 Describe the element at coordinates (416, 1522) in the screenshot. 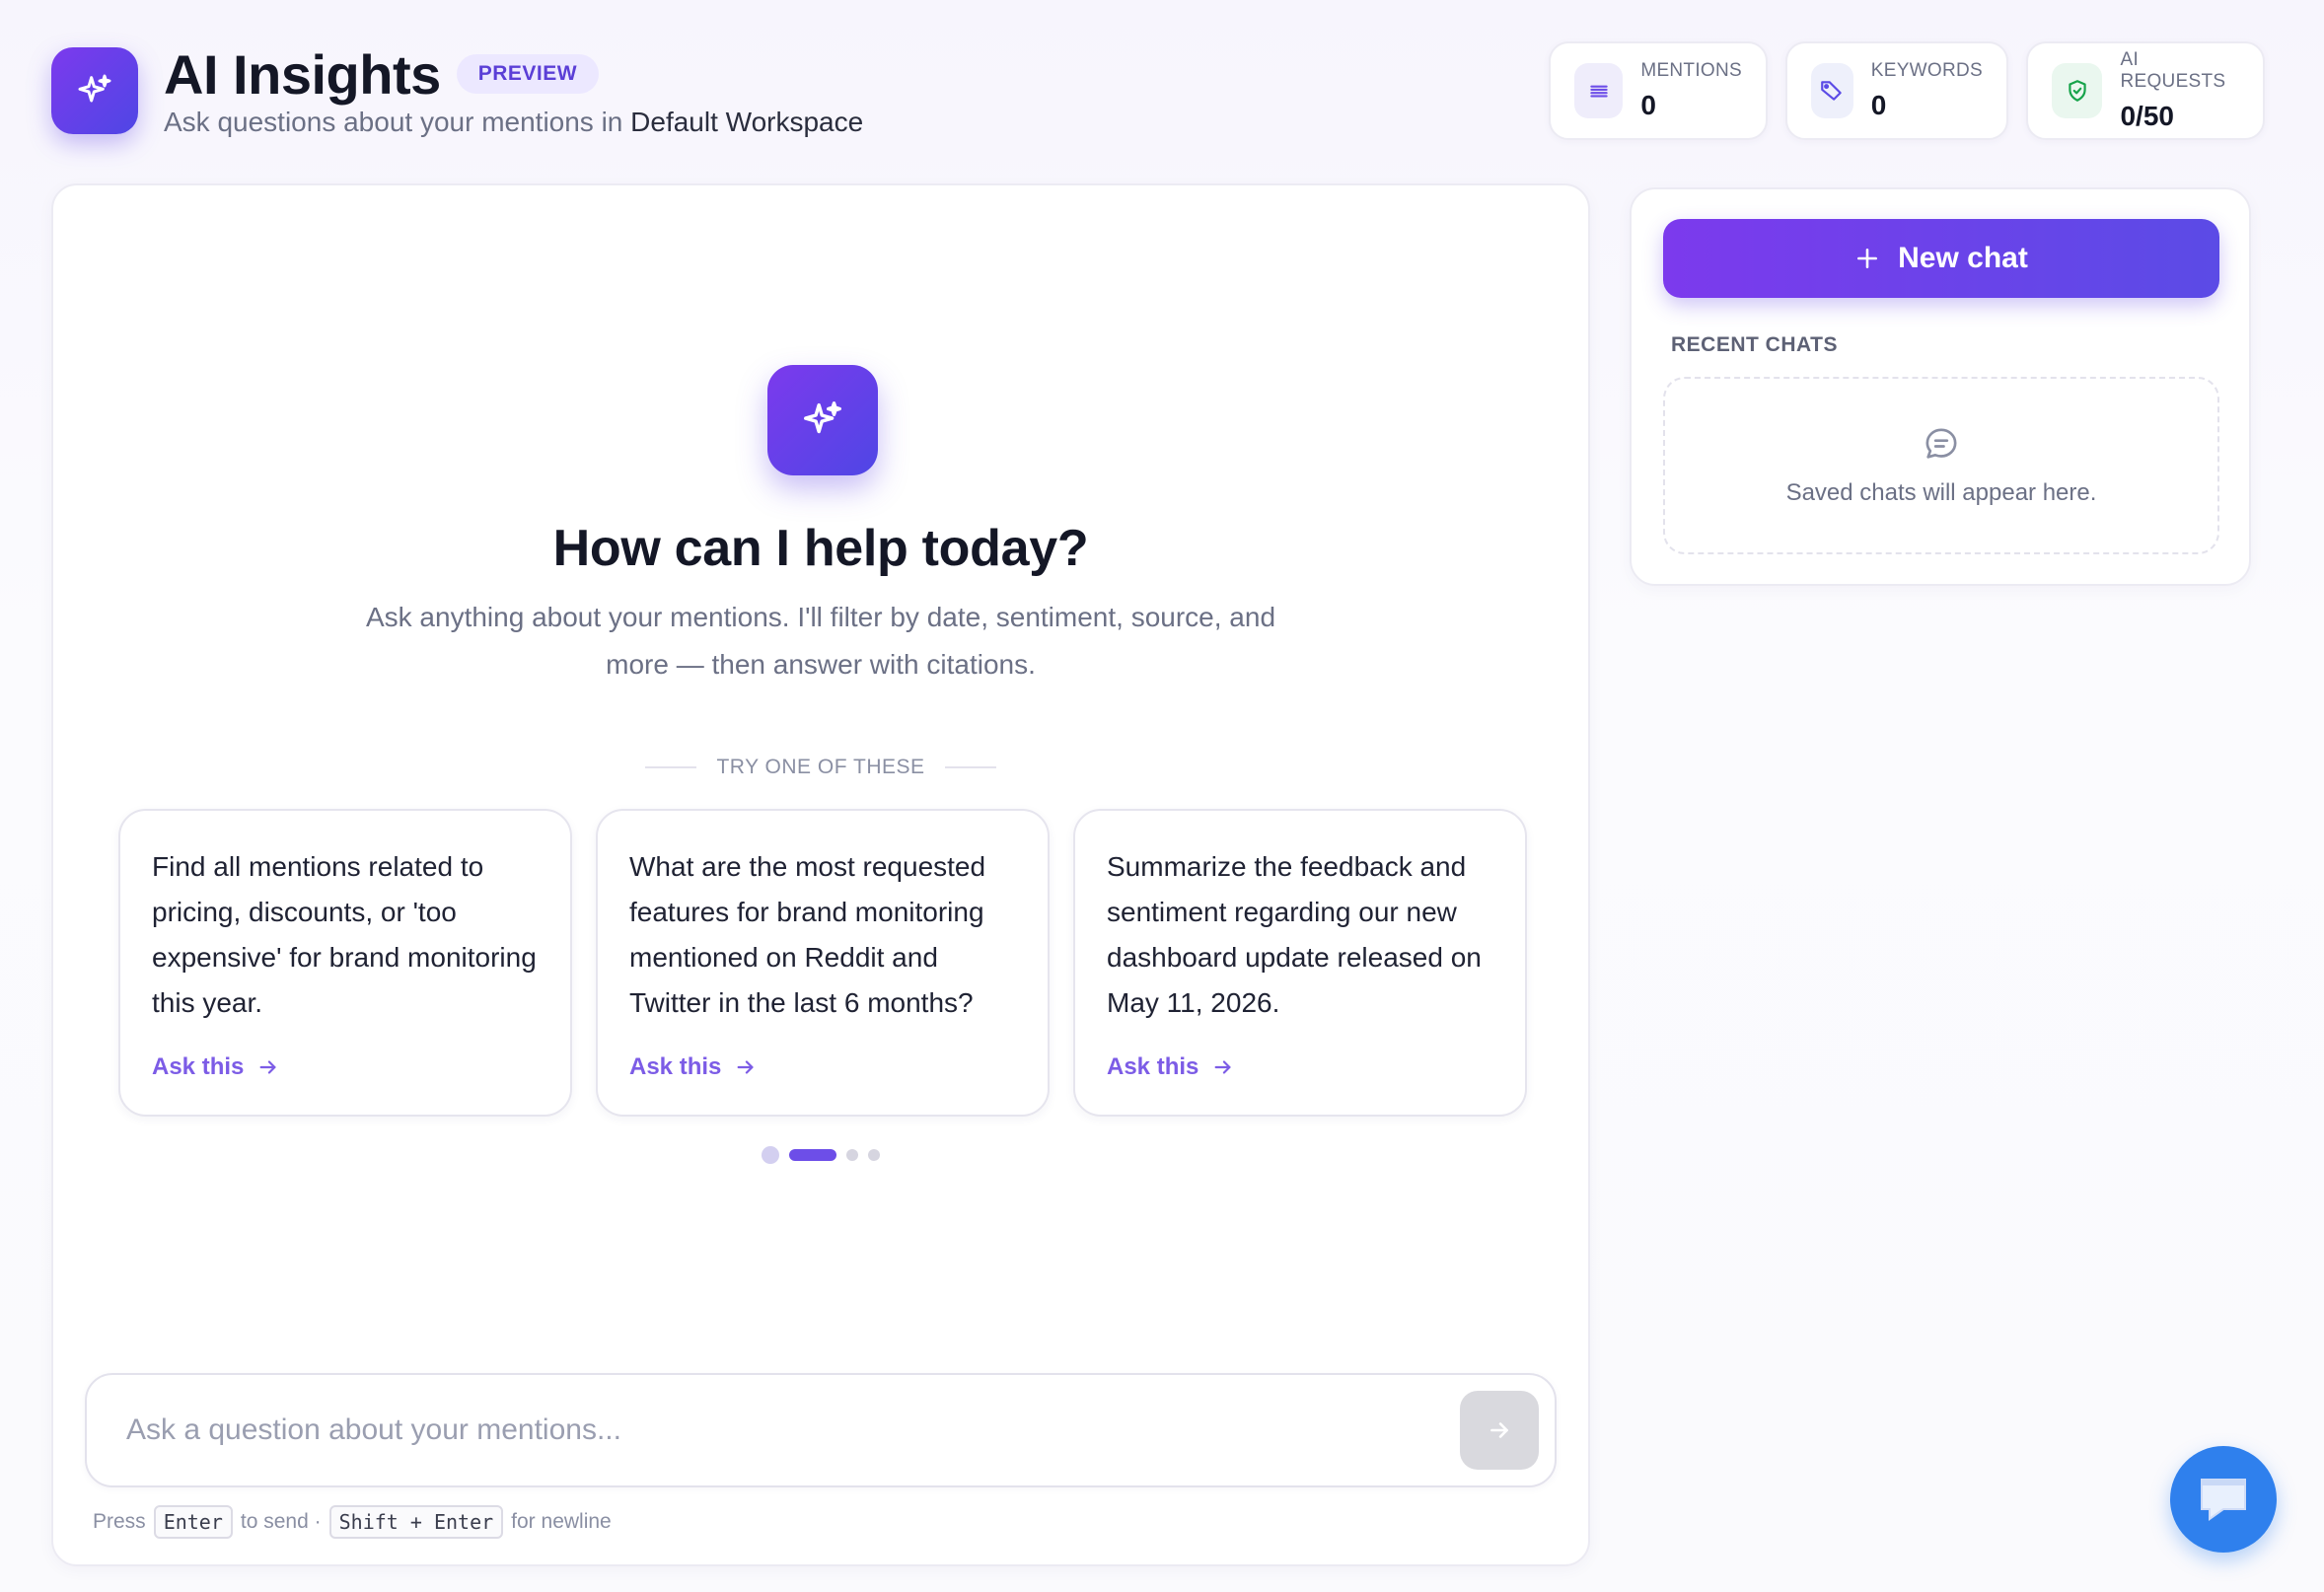

I see `shift-enter-key: Shift + Enter` at that location.